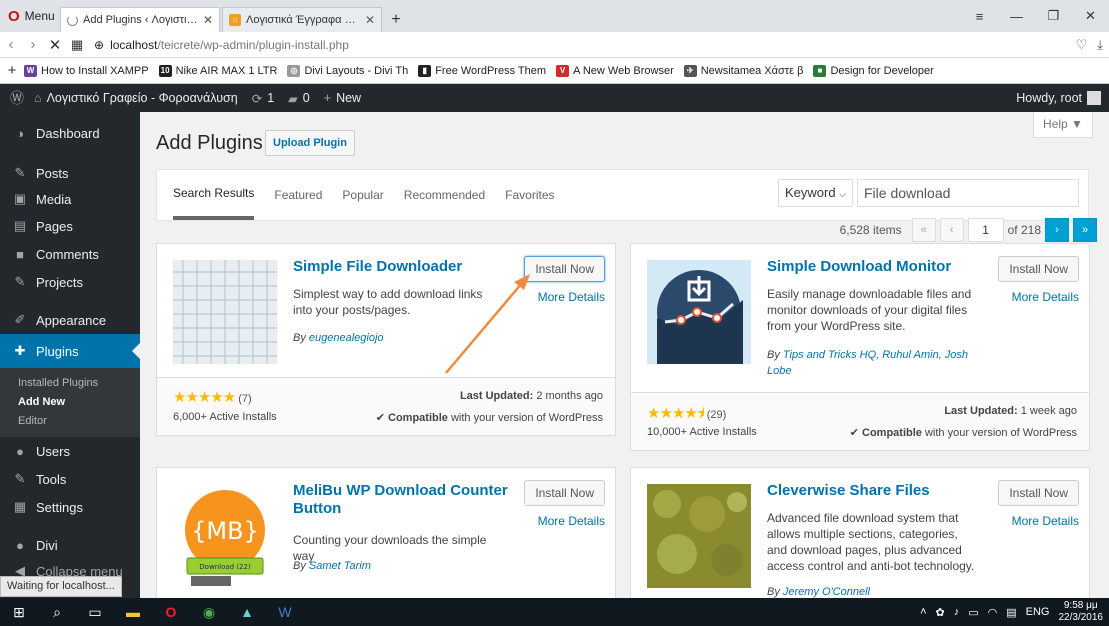 This screenshot has width=1109, height=626. I want to click on bookmark-item: ✈ Newsitamea Χάστε β, so click(743, 70).